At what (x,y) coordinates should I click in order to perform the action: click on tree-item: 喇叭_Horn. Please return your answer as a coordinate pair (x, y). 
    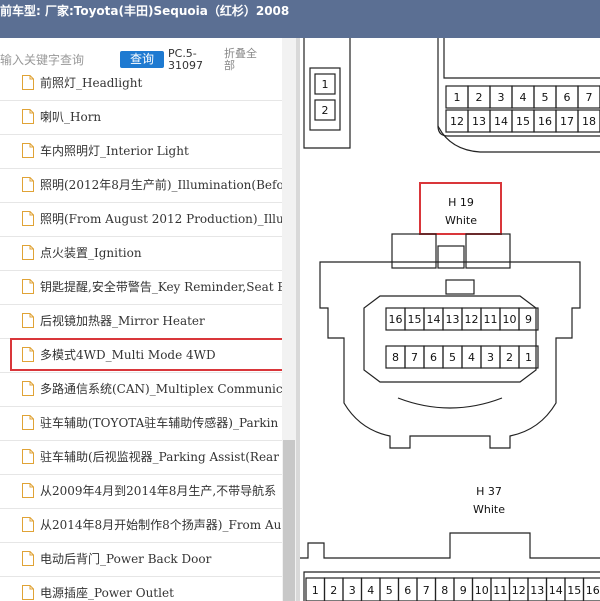
    Looking at the image, I should click on (141, 118).